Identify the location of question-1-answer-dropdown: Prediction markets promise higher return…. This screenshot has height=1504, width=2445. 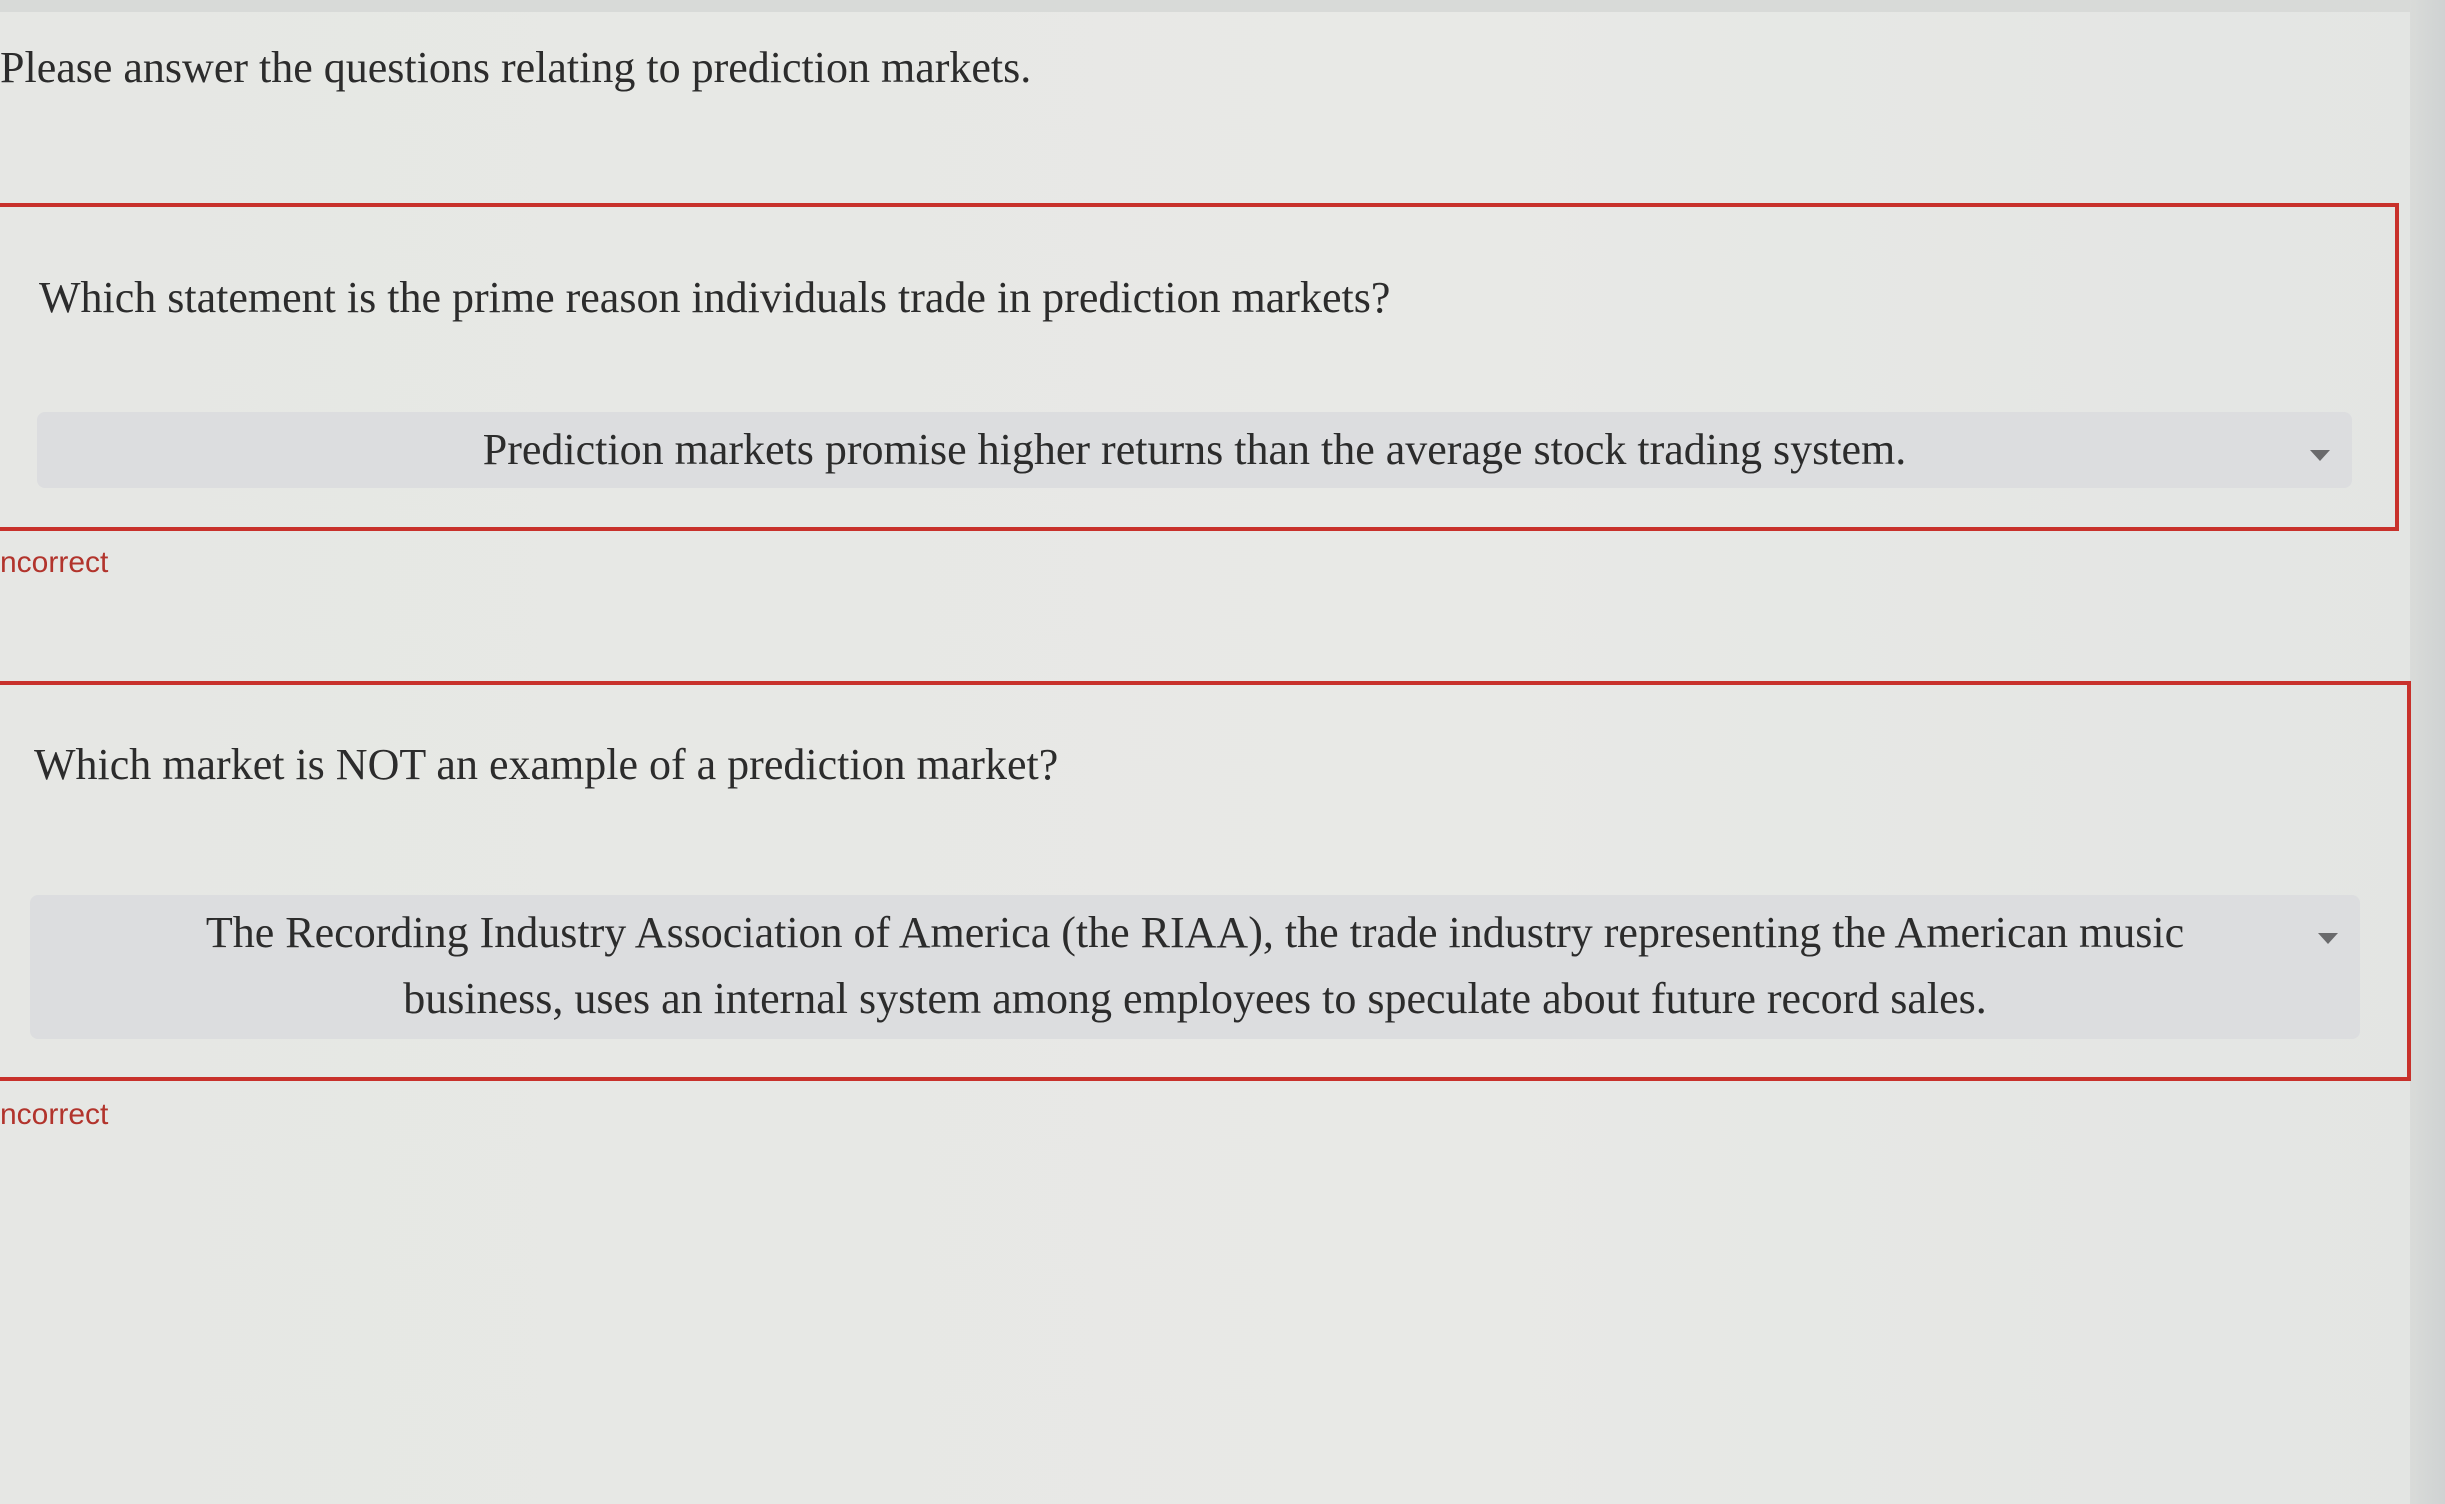
(1194, 450).